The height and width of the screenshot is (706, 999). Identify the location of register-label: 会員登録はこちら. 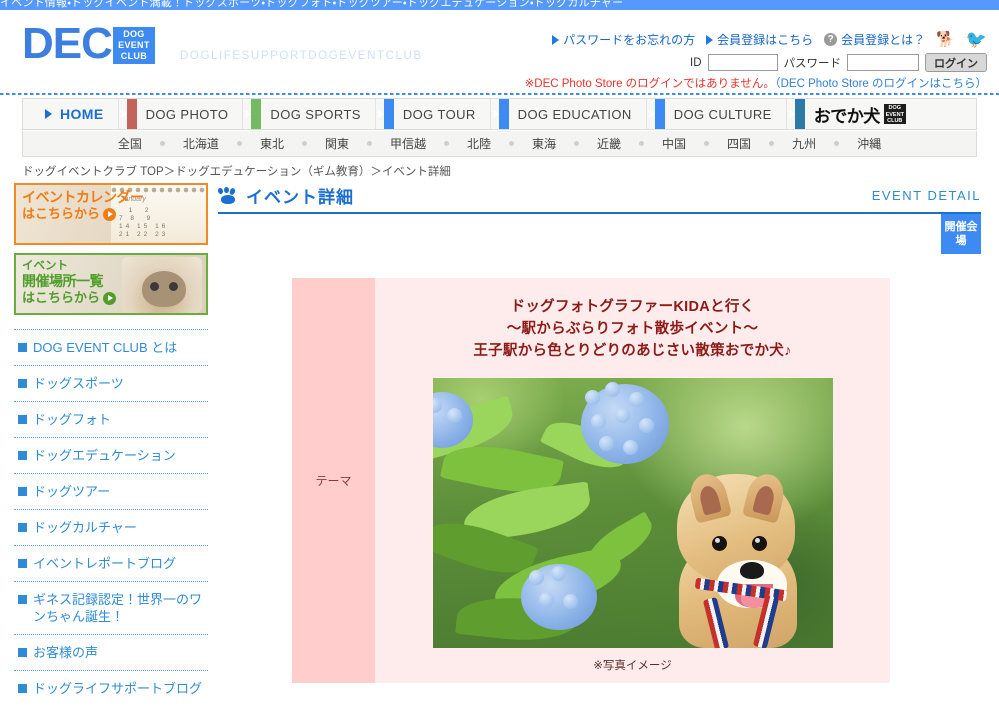
(765, 40).